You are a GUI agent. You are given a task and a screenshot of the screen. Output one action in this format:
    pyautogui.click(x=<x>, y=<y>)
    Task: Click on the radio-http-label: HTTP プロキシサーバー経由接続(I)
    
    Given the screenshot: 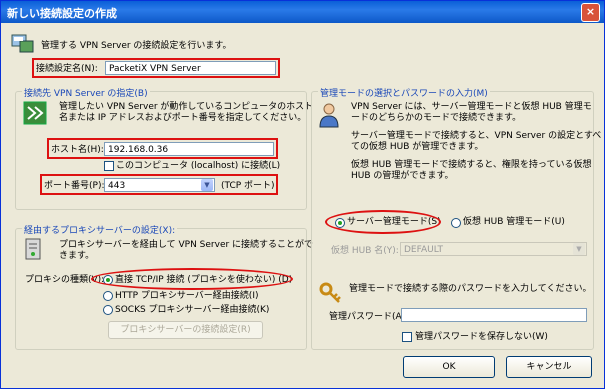 What is the action you would take?
    pyautogui.click(x=187, y=296)
    